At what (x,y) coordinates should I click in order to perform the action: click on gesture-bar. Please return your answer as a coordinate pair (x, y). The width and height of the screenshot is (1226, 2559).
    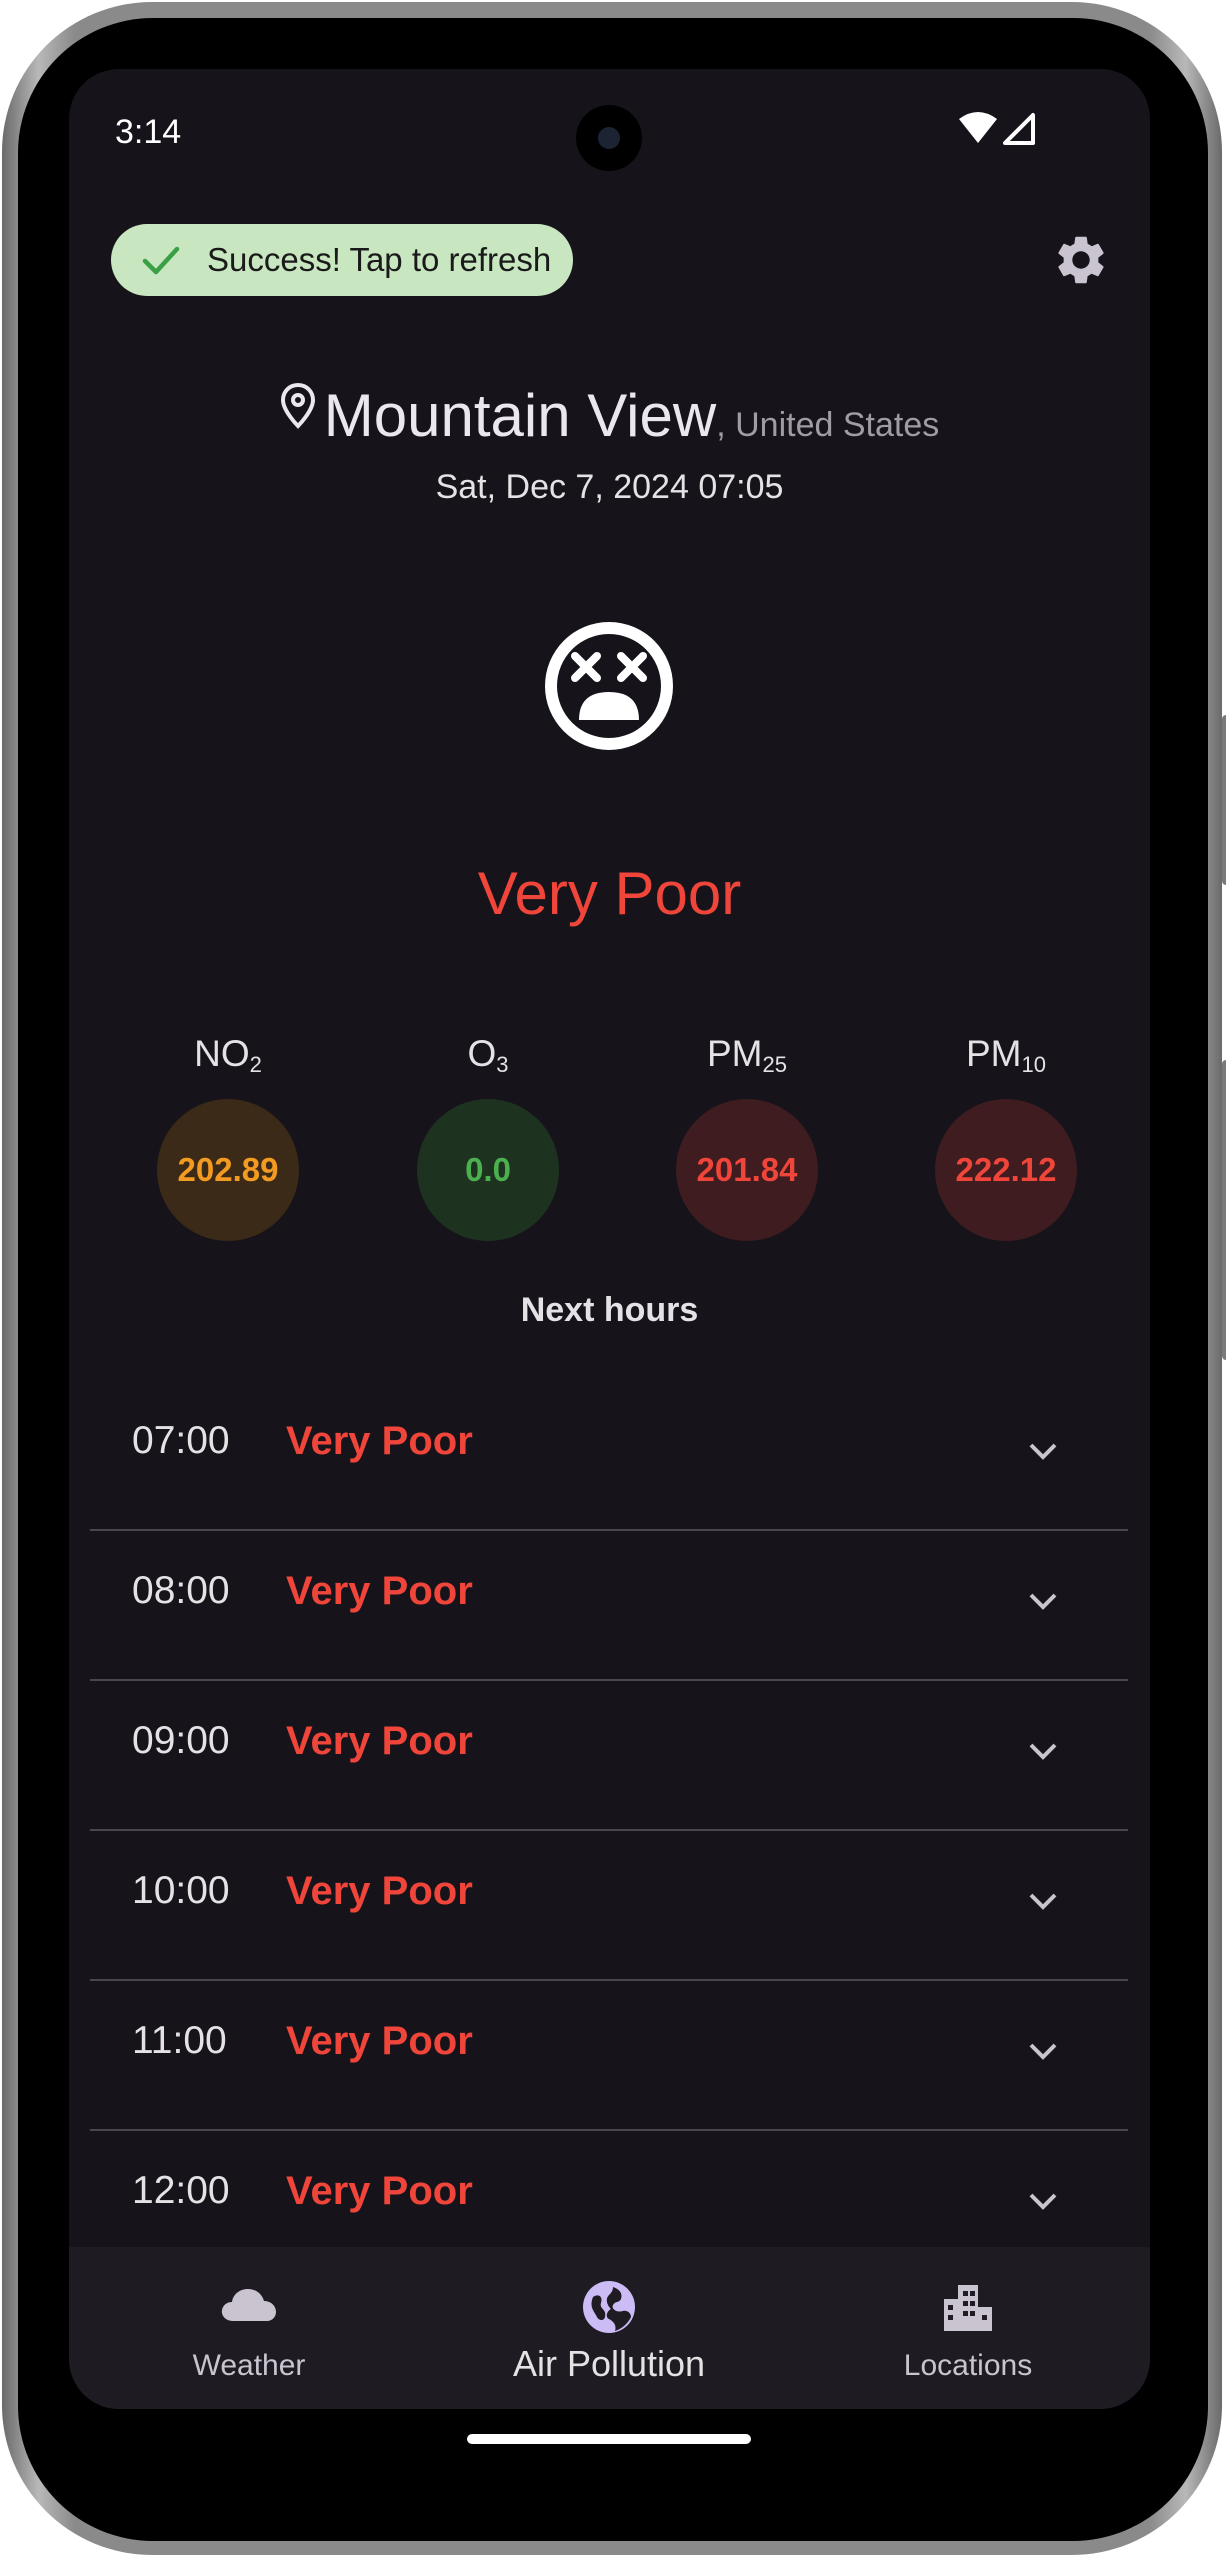
    Looking at the image, I should click on (609, 2439).